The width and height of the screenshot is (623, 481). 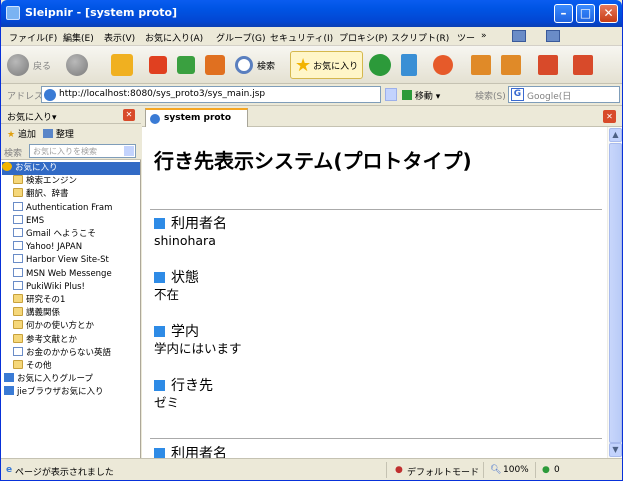 What do you see at coordinates (519, 36) in the screenshot?
I see `window-list-icon` at bounding box center [519, 36].